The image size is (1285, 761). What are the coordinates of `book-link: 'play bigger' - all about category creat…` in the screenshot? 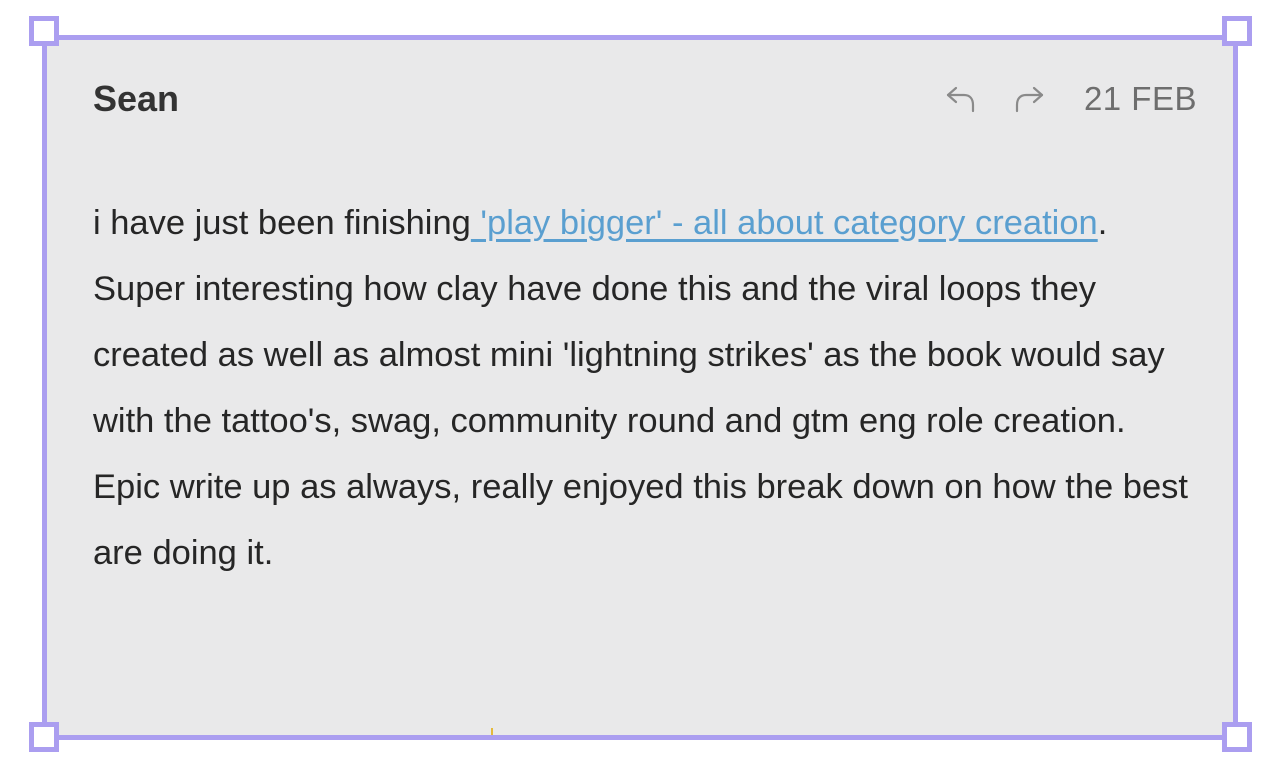 It's located at (784, 223).